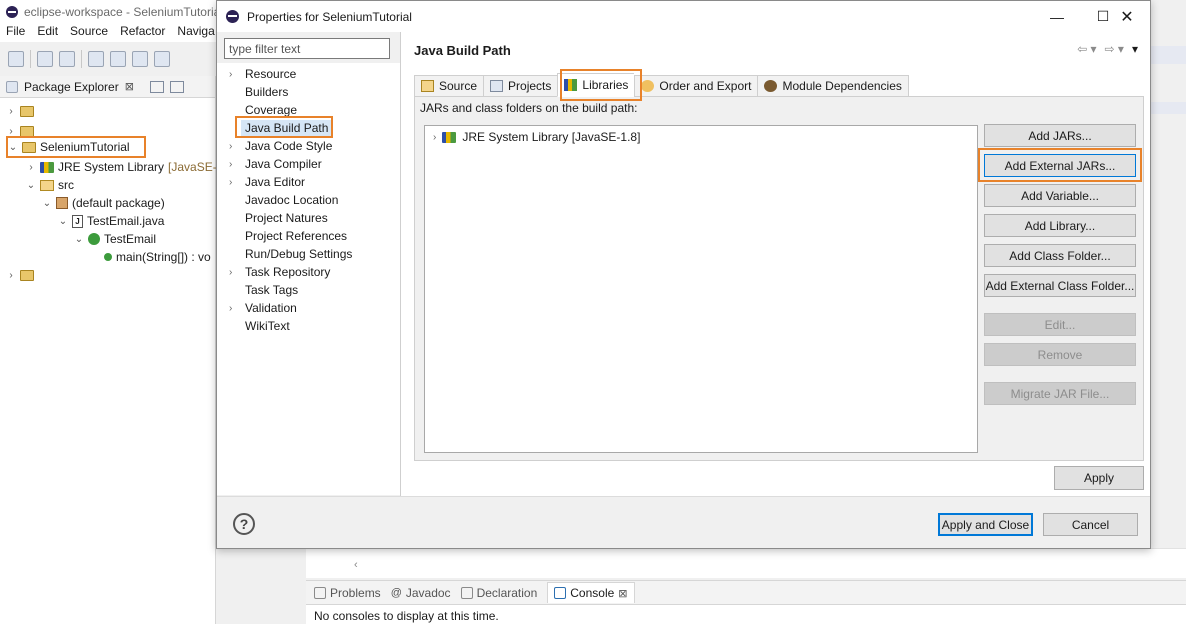 The width and height of the screenshot is (1186, 624). What do you see at coordinates (449, 86) in the screenshot?
I see `tab-source: Source` at bounding box center [449, 86].